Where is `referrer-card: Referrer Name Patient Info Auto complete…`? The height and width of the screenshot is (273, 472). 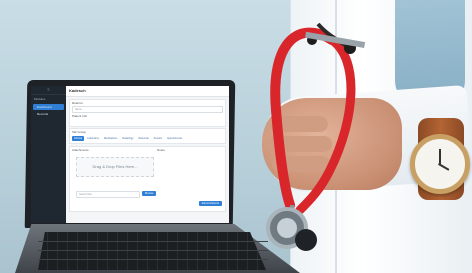
referrer-card: Referrer Name Patient Info Auto complete… is located at coordinates (147, 116).